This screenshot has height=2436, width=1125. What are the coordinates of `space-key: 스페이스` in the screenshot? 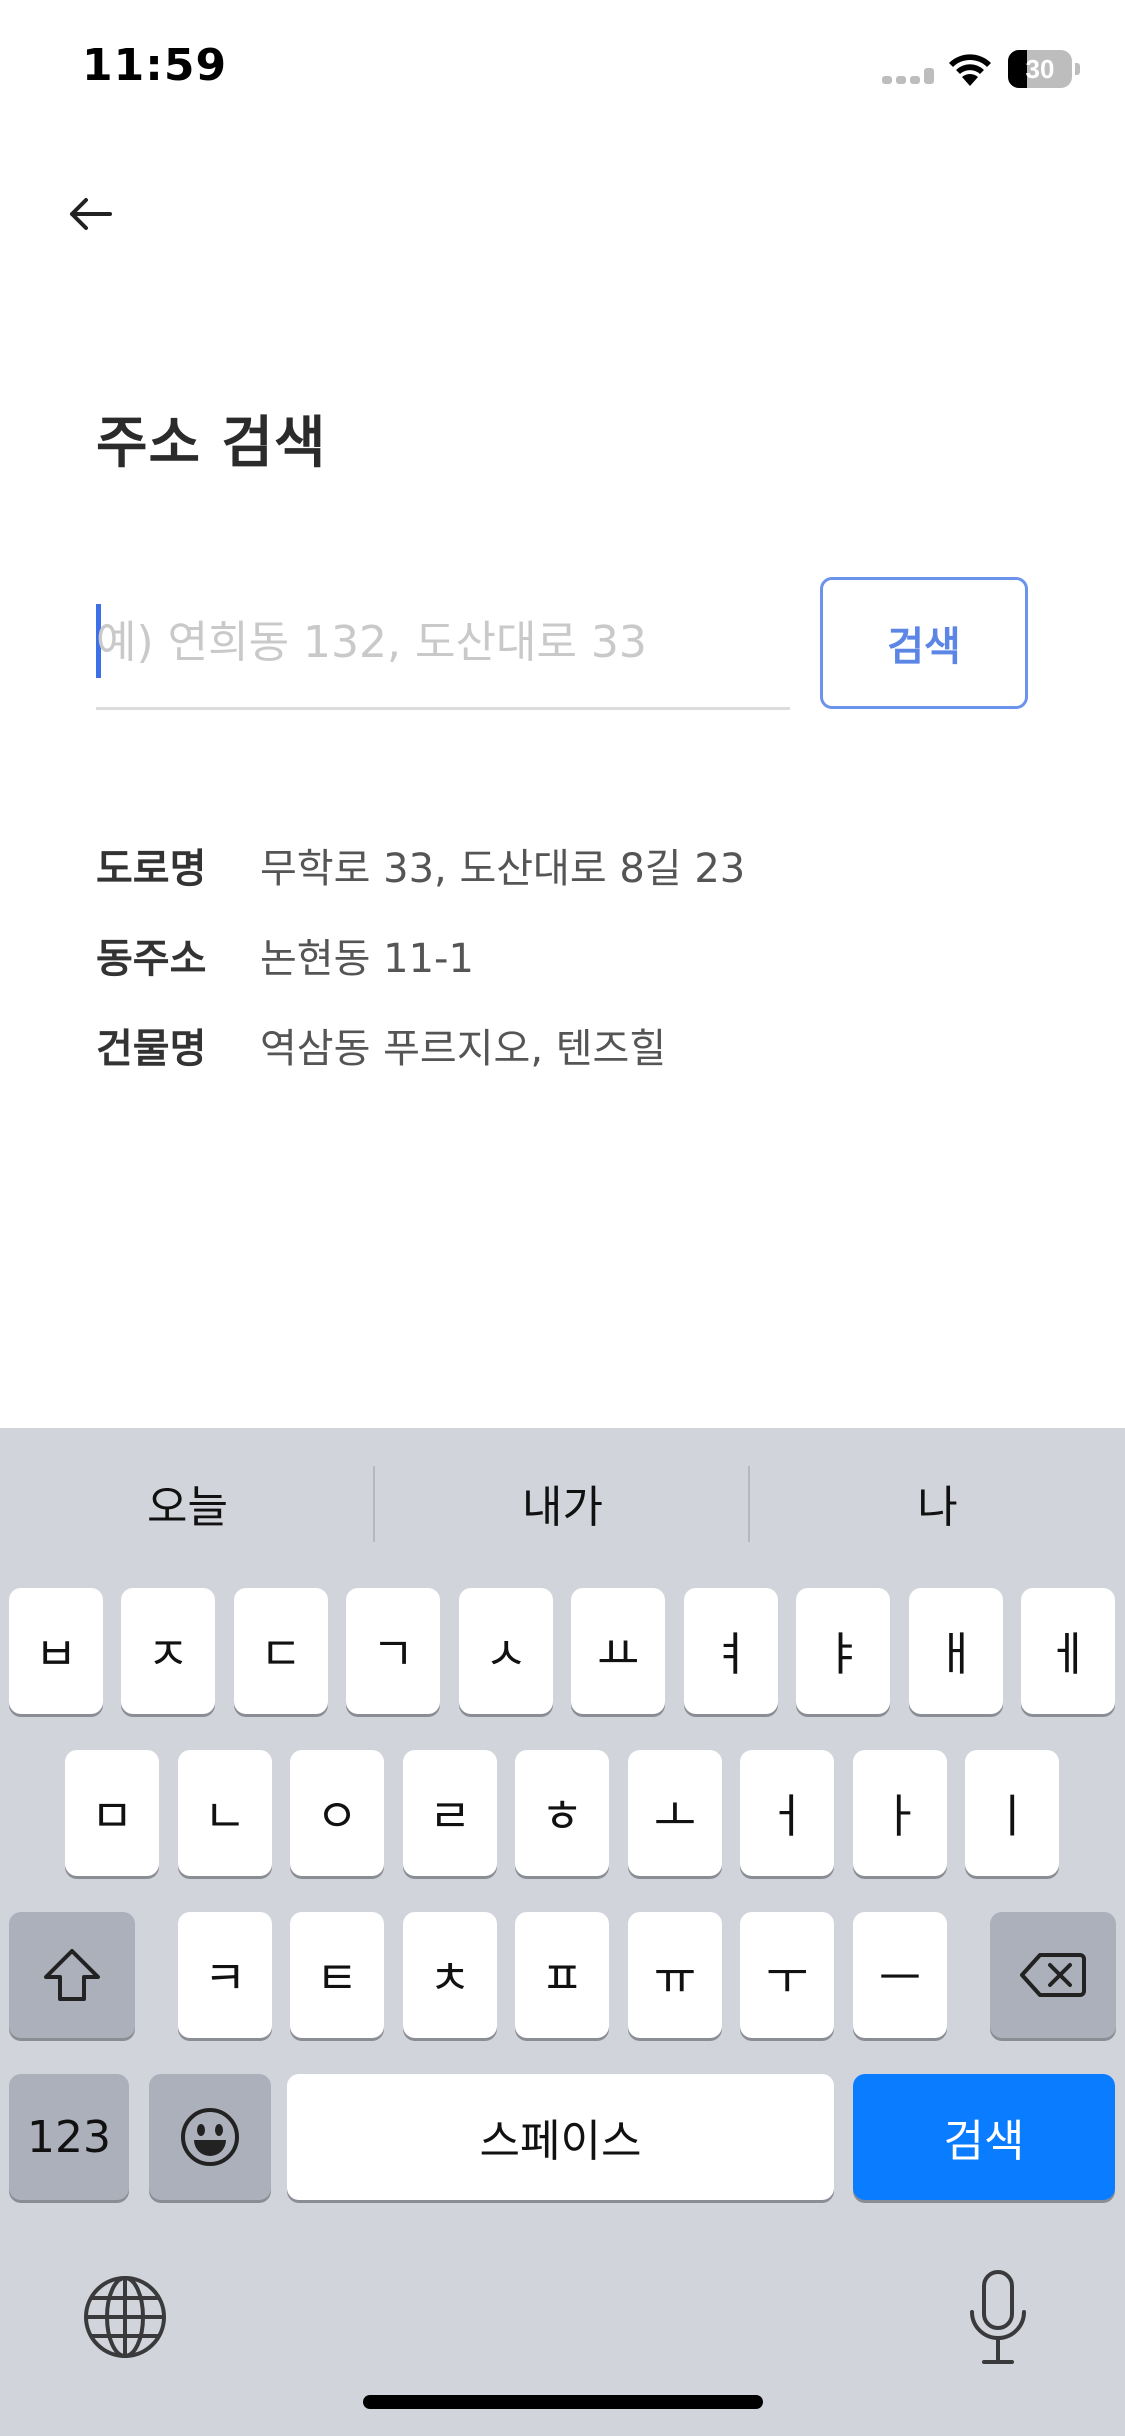 It's located at (560, 2137).